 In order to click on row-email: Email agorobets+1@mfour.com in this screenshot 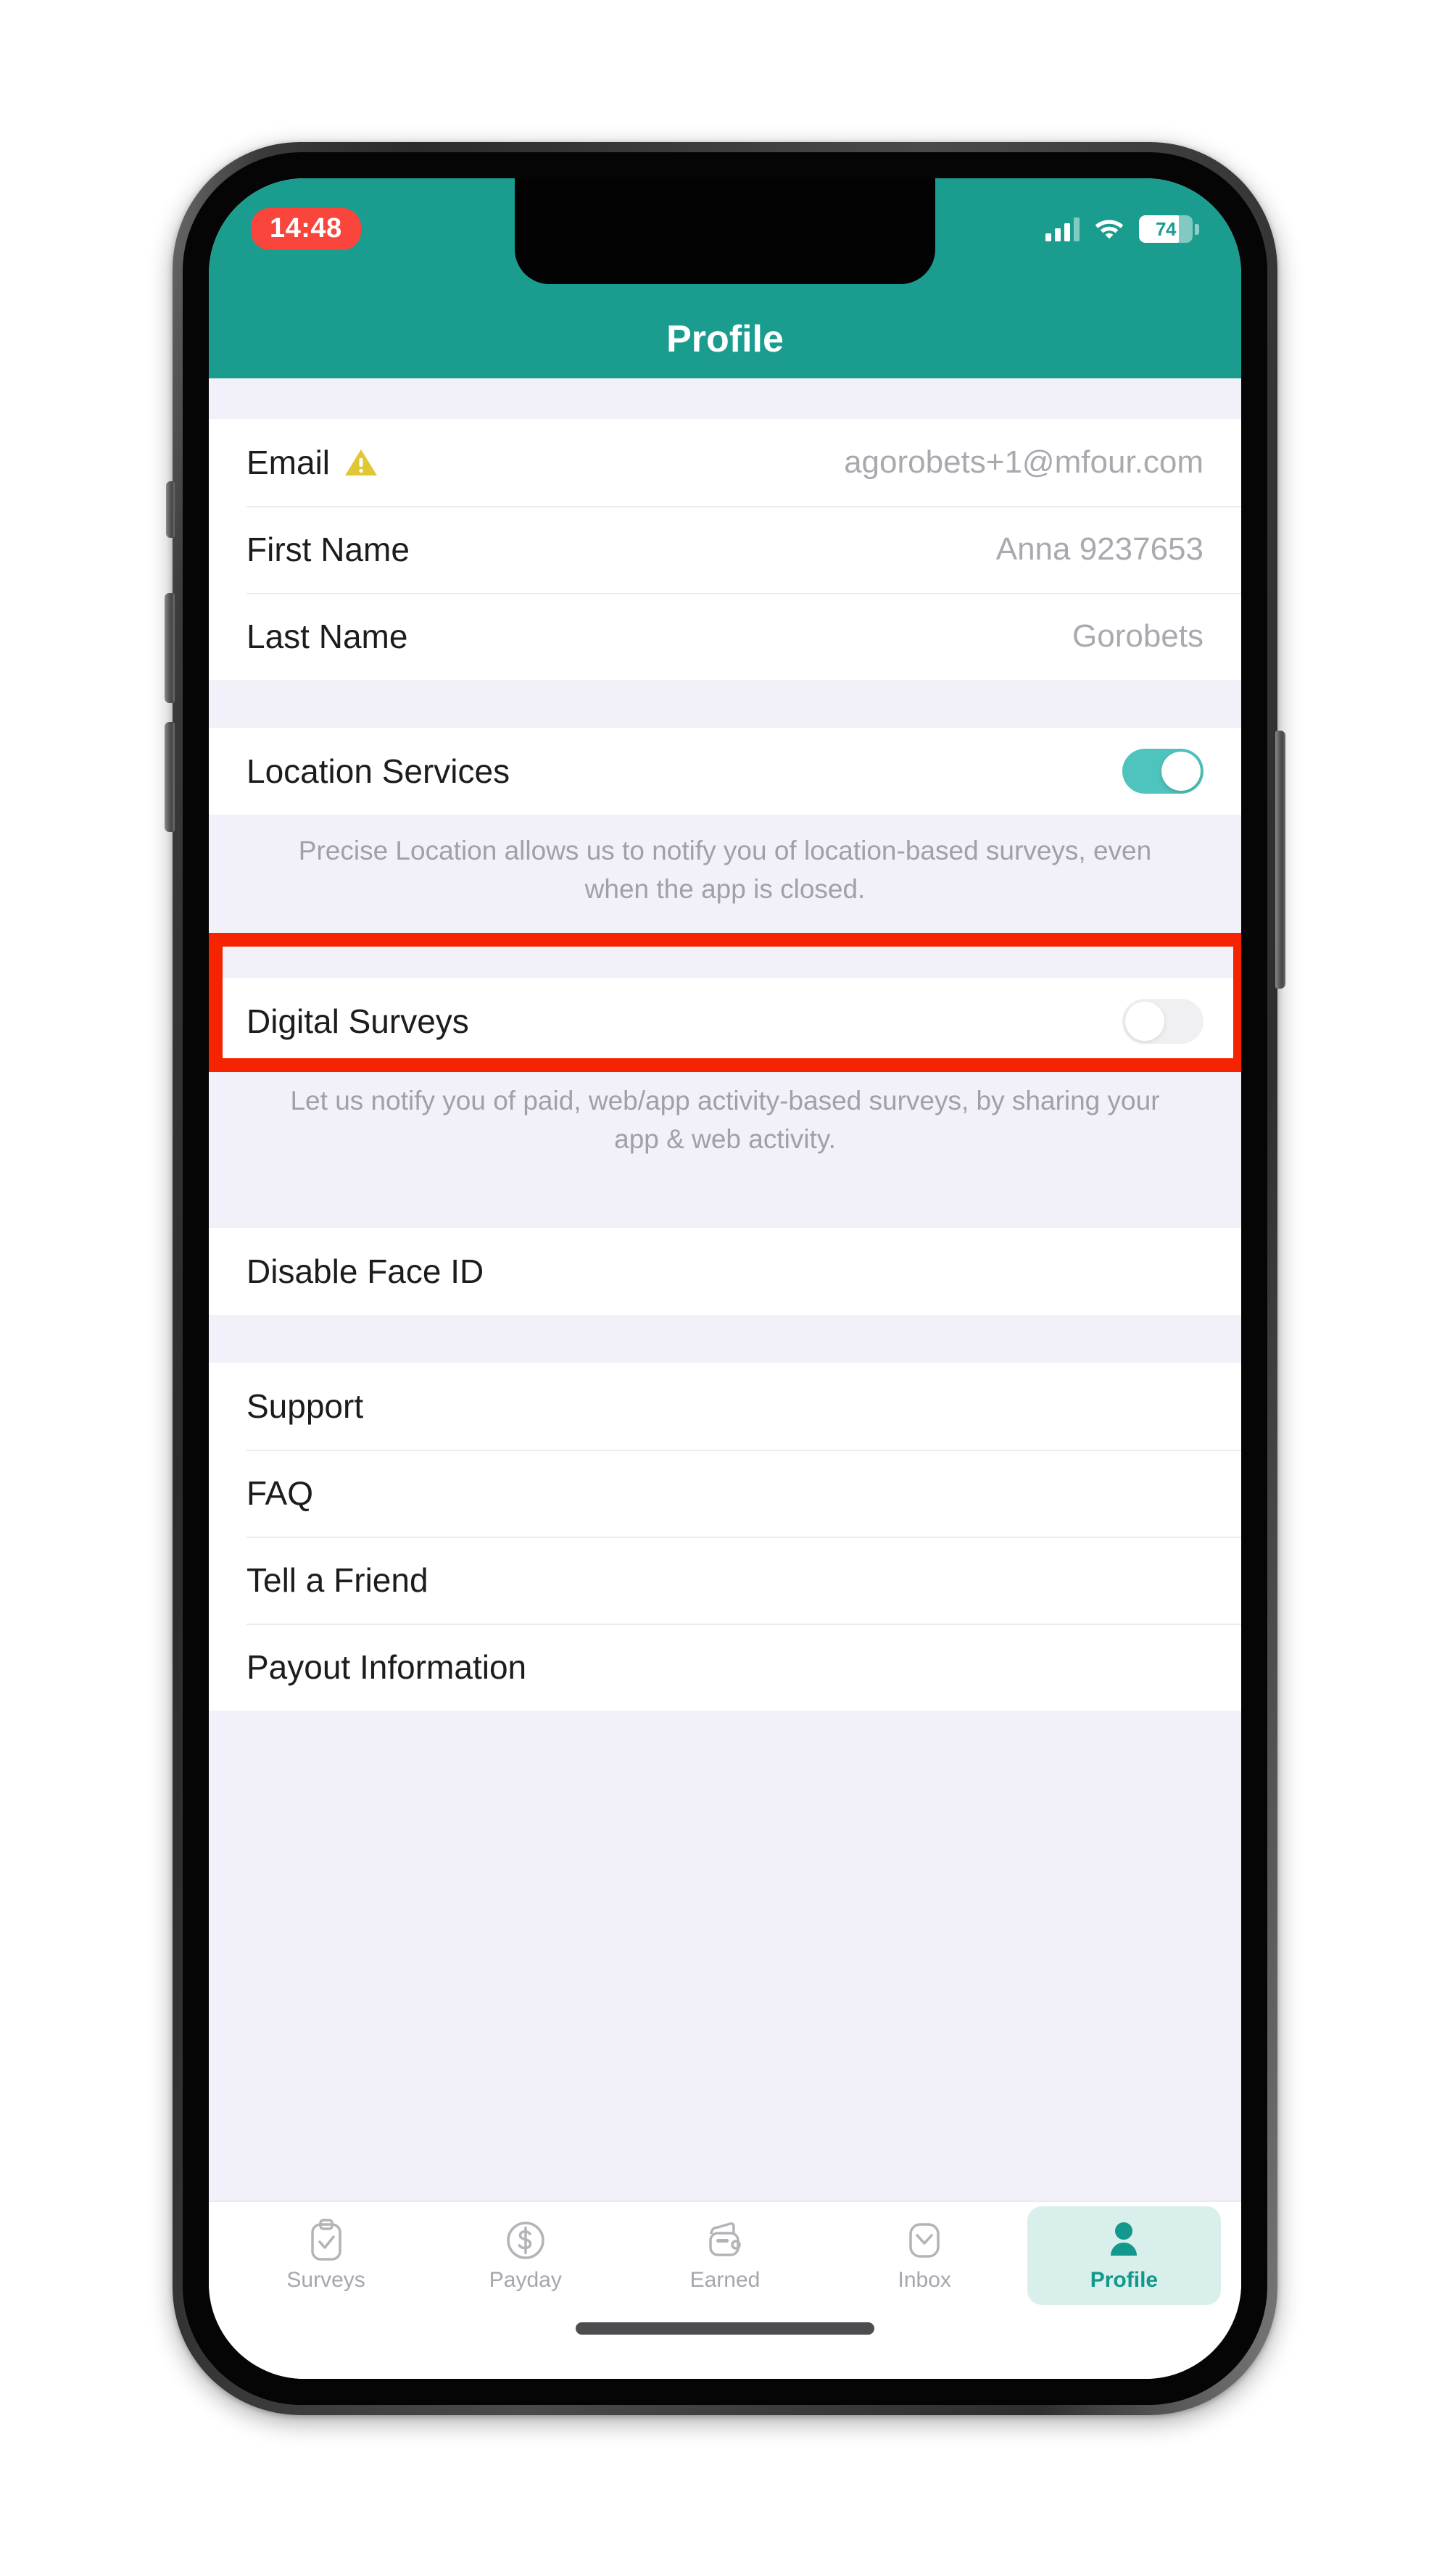, I will do `click(725, 462)`.